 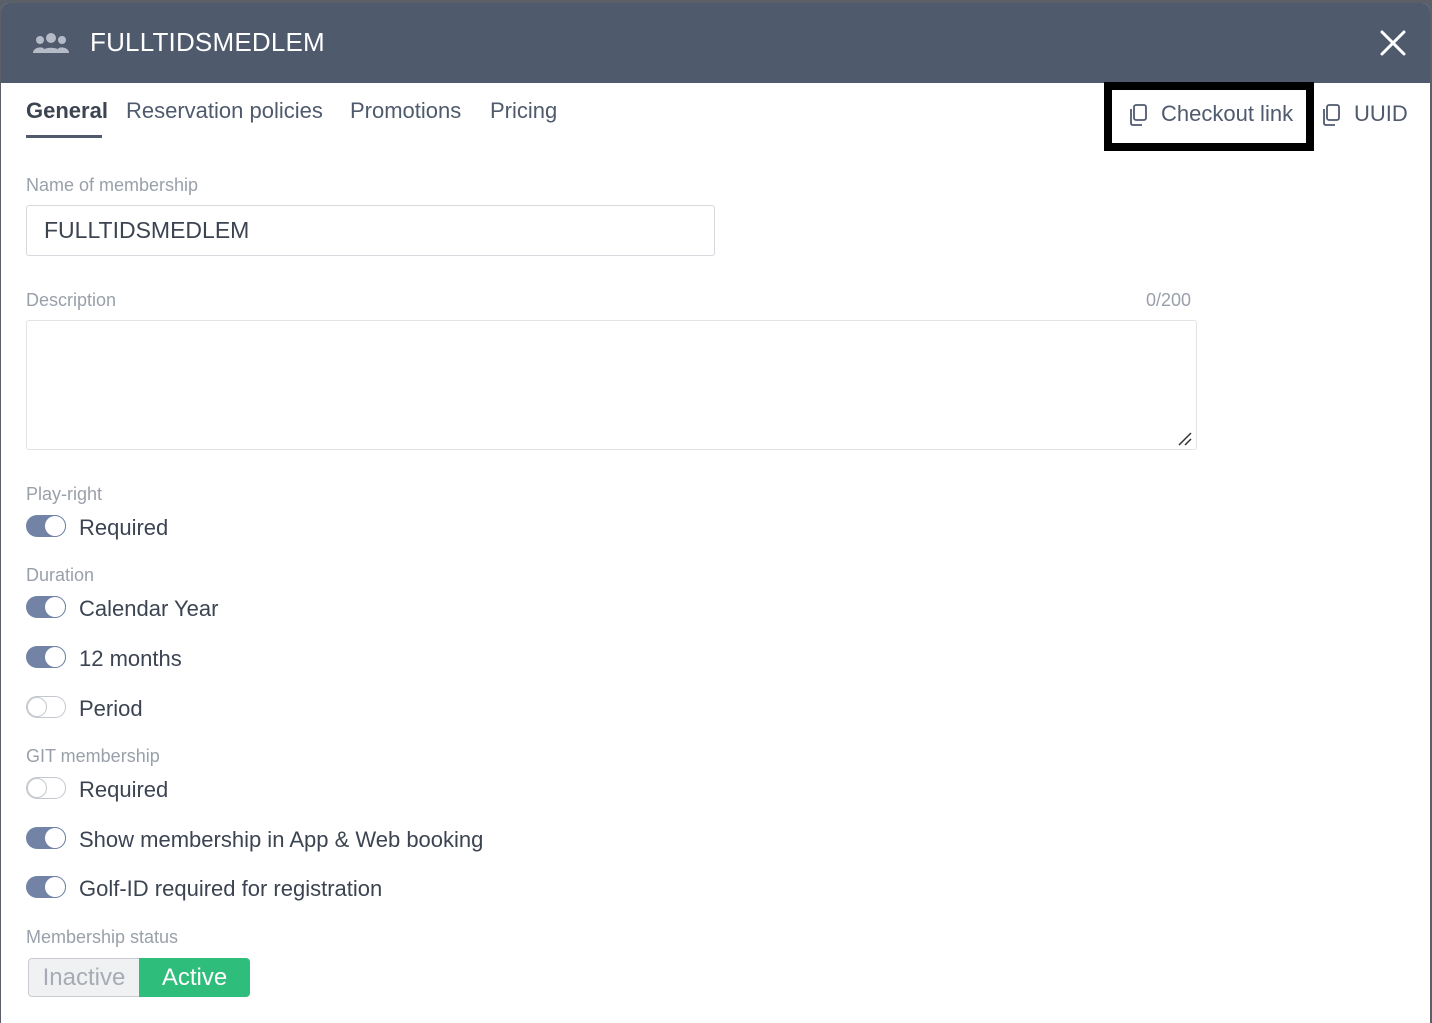 What do you see at coordinates (149, 608) in the screenshot?
I see `calendar-year-label: Calendar Year` at bounding box center [149, 608].